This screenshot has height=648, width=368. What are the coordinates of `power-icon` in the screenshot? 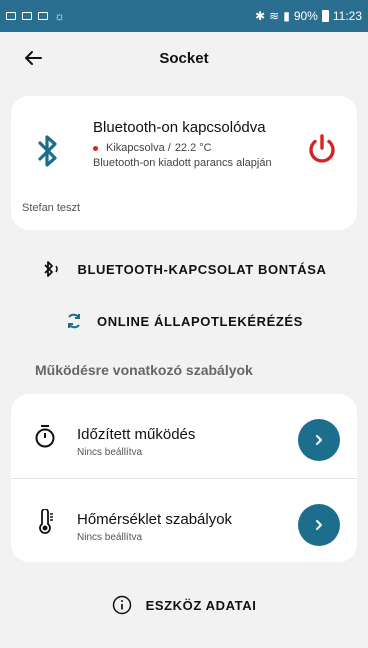 It's located at (322, 148).